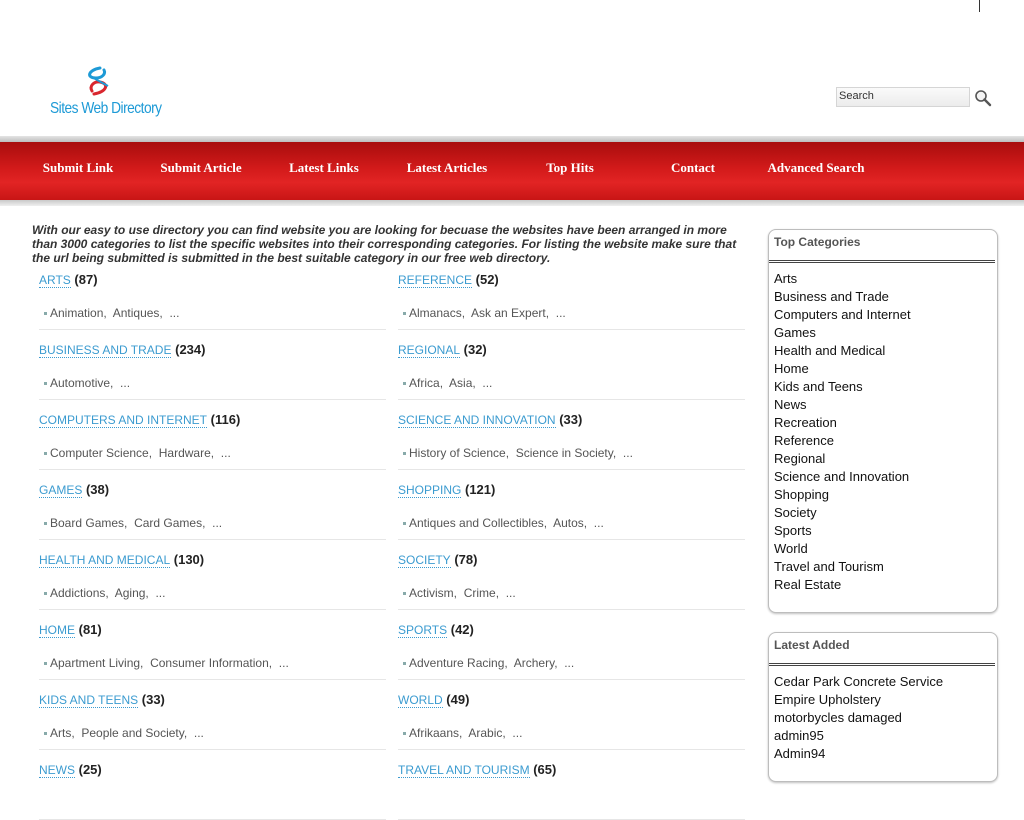  Describe the element at coordinates (842, 441) in the screenshot. I see `top-category-link: Reference` at that location.